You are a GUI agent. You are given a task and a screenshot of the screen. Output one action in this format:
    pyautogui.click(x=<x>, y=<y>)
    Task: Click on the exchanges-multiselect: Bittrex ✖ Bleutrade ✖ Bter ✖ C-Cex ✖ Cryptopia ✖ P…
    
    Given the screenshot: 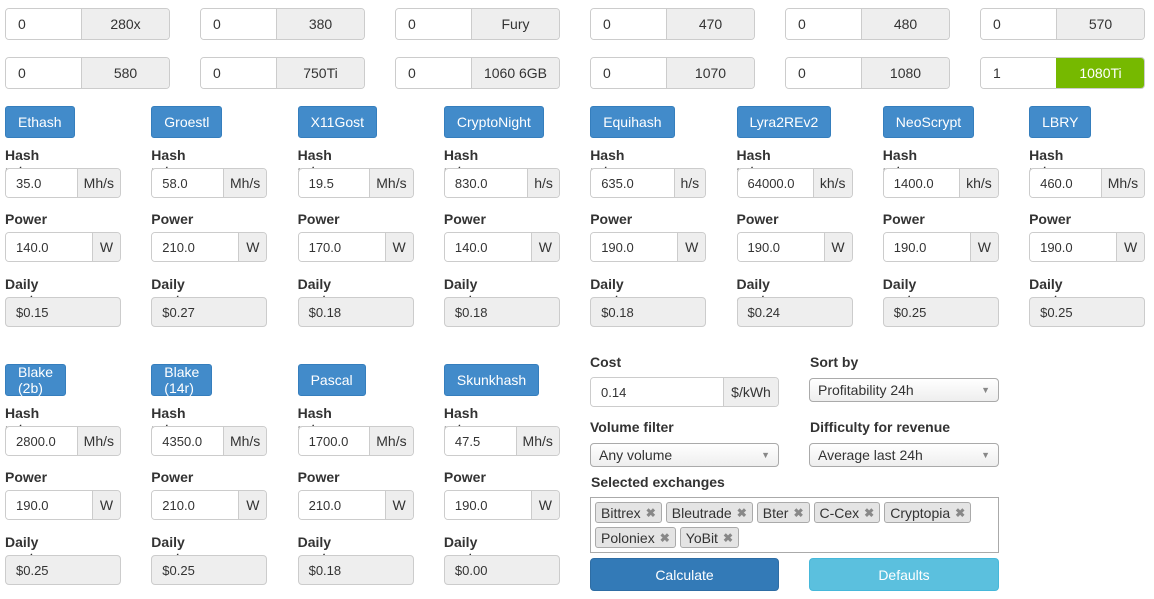 What is the action you would take?
    pyautogui.click(x=794, y=525)
    